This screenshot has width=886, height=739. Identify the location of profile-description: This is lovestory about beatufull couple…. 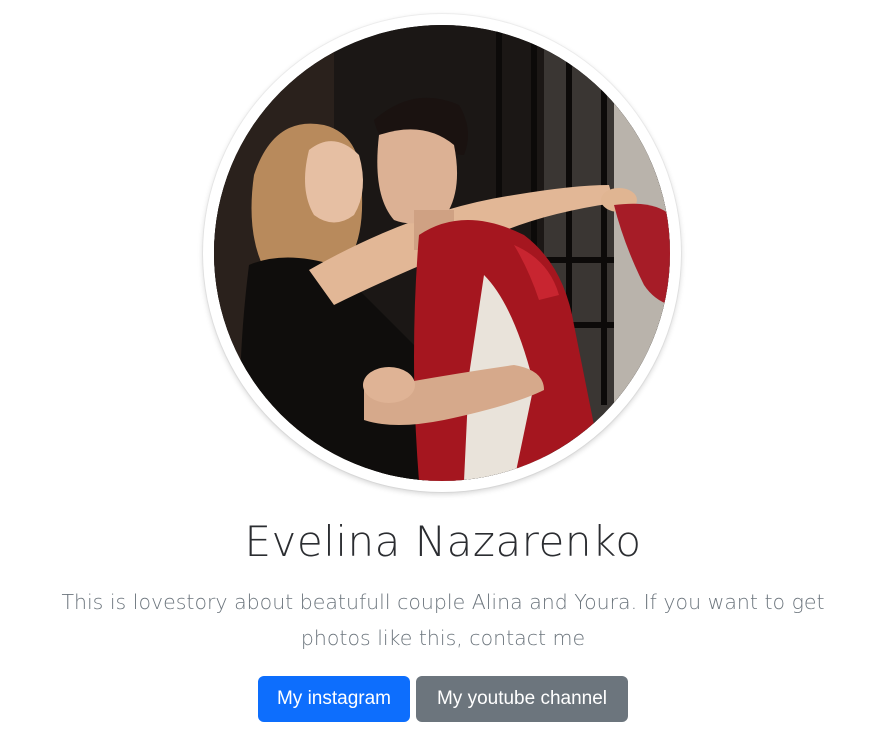
(443, 620).